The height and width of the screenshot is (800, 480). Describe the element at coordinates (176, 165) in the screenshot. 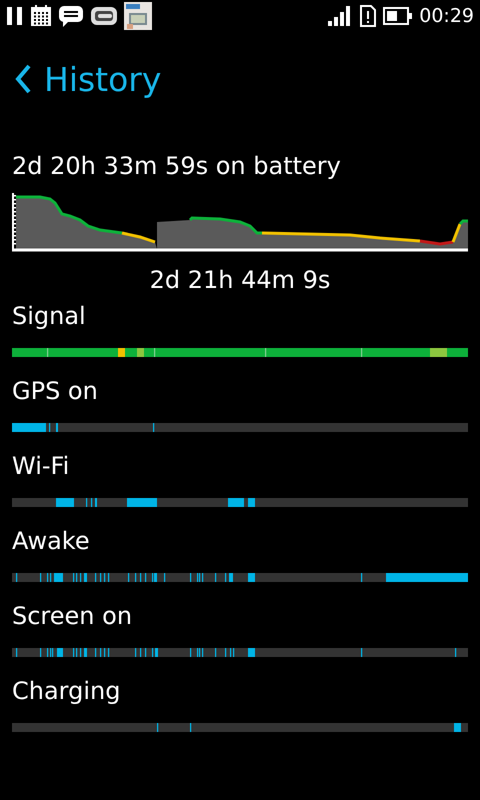

I see `battery-summary: 2d 20h 33m 59s on battery` at that location.